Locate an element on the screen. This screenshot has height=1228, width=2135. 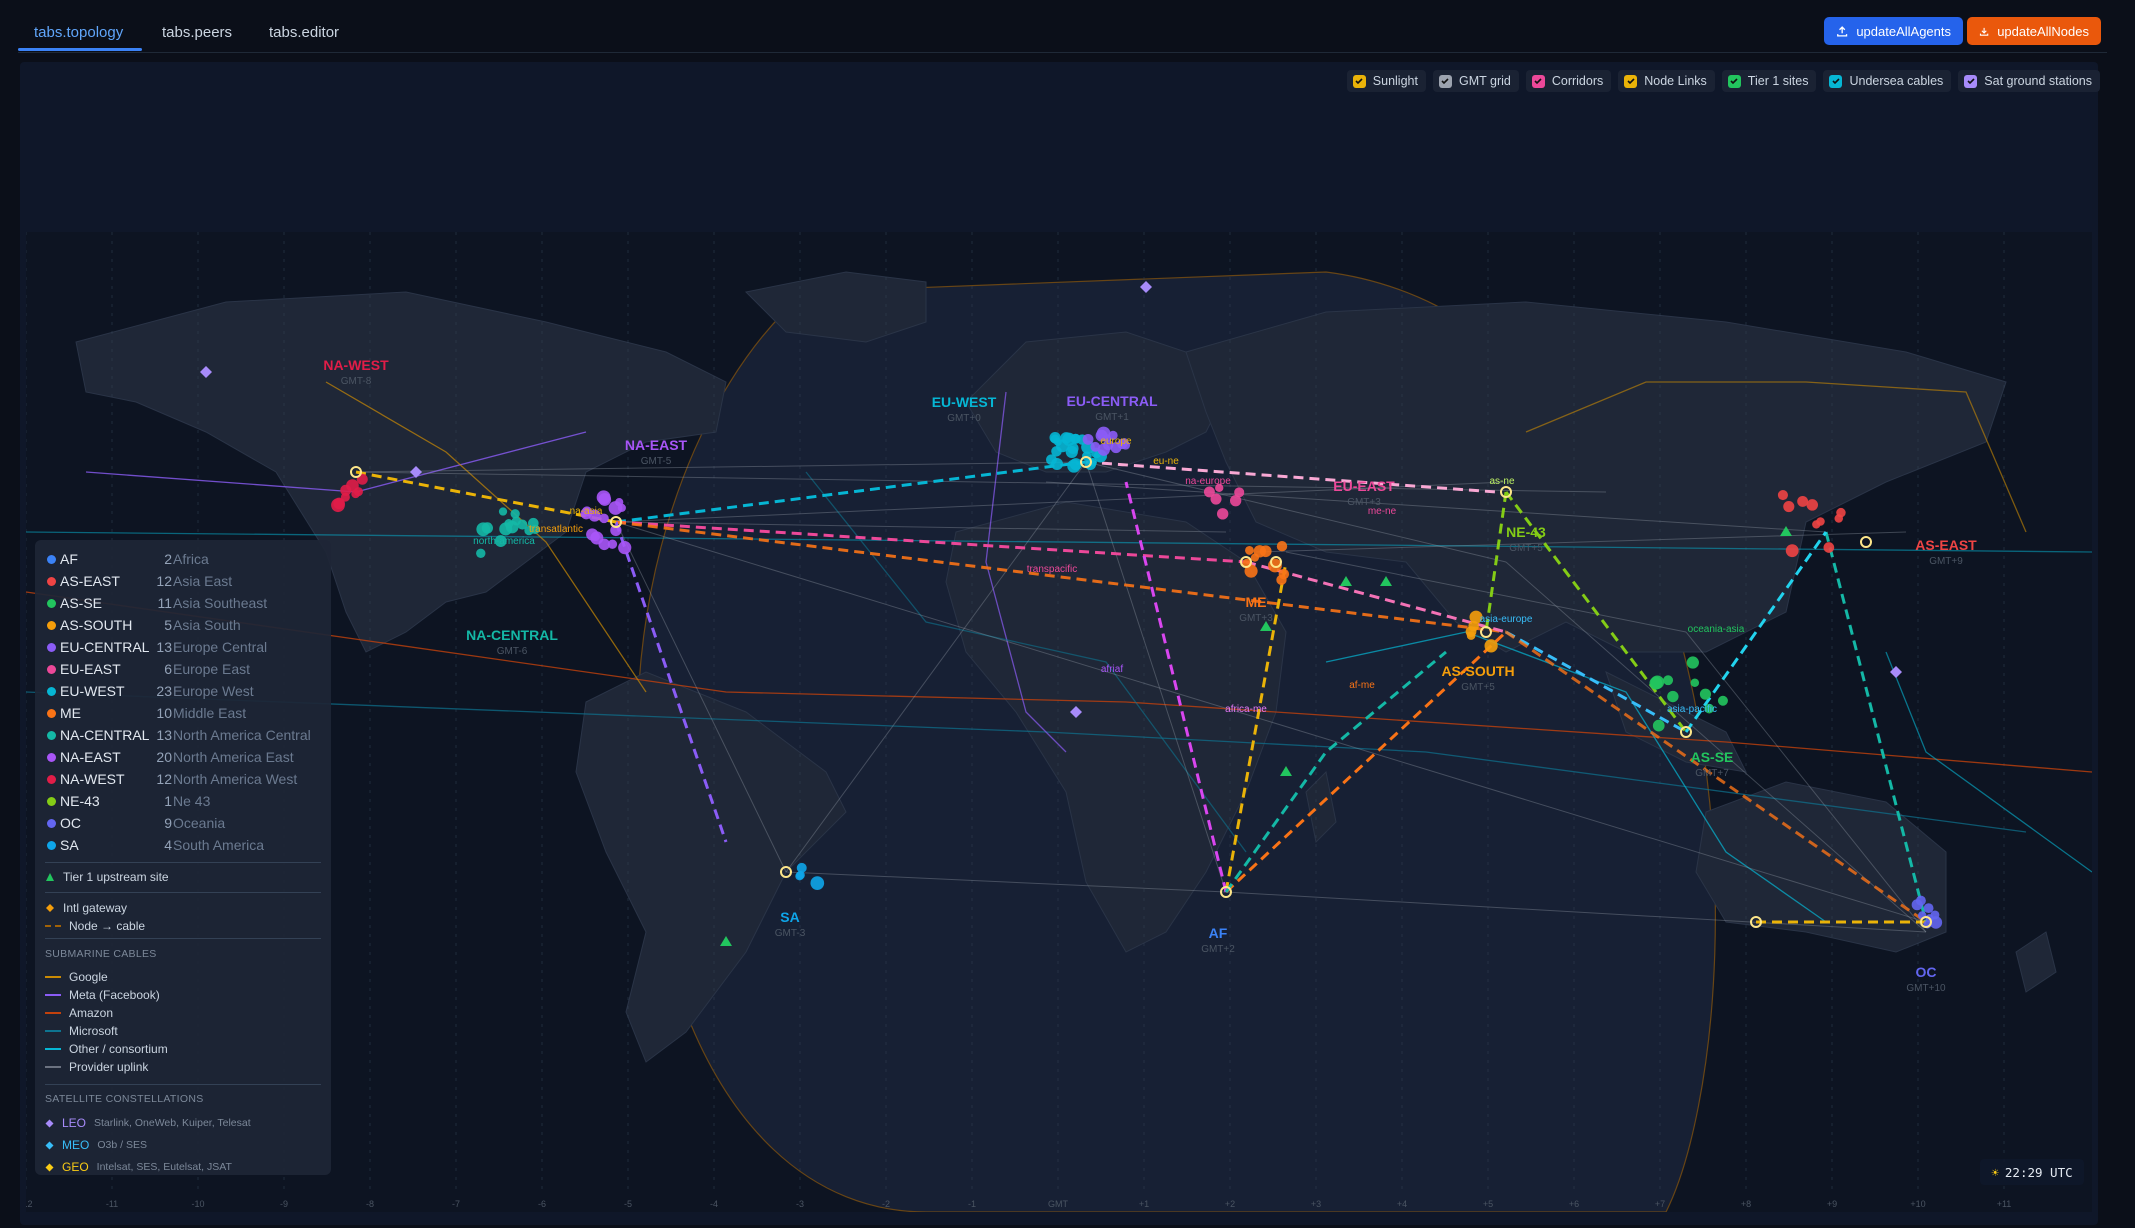
legend-region-na-east: NA-EAST 20 North America East is located at coordinates (192, 757).